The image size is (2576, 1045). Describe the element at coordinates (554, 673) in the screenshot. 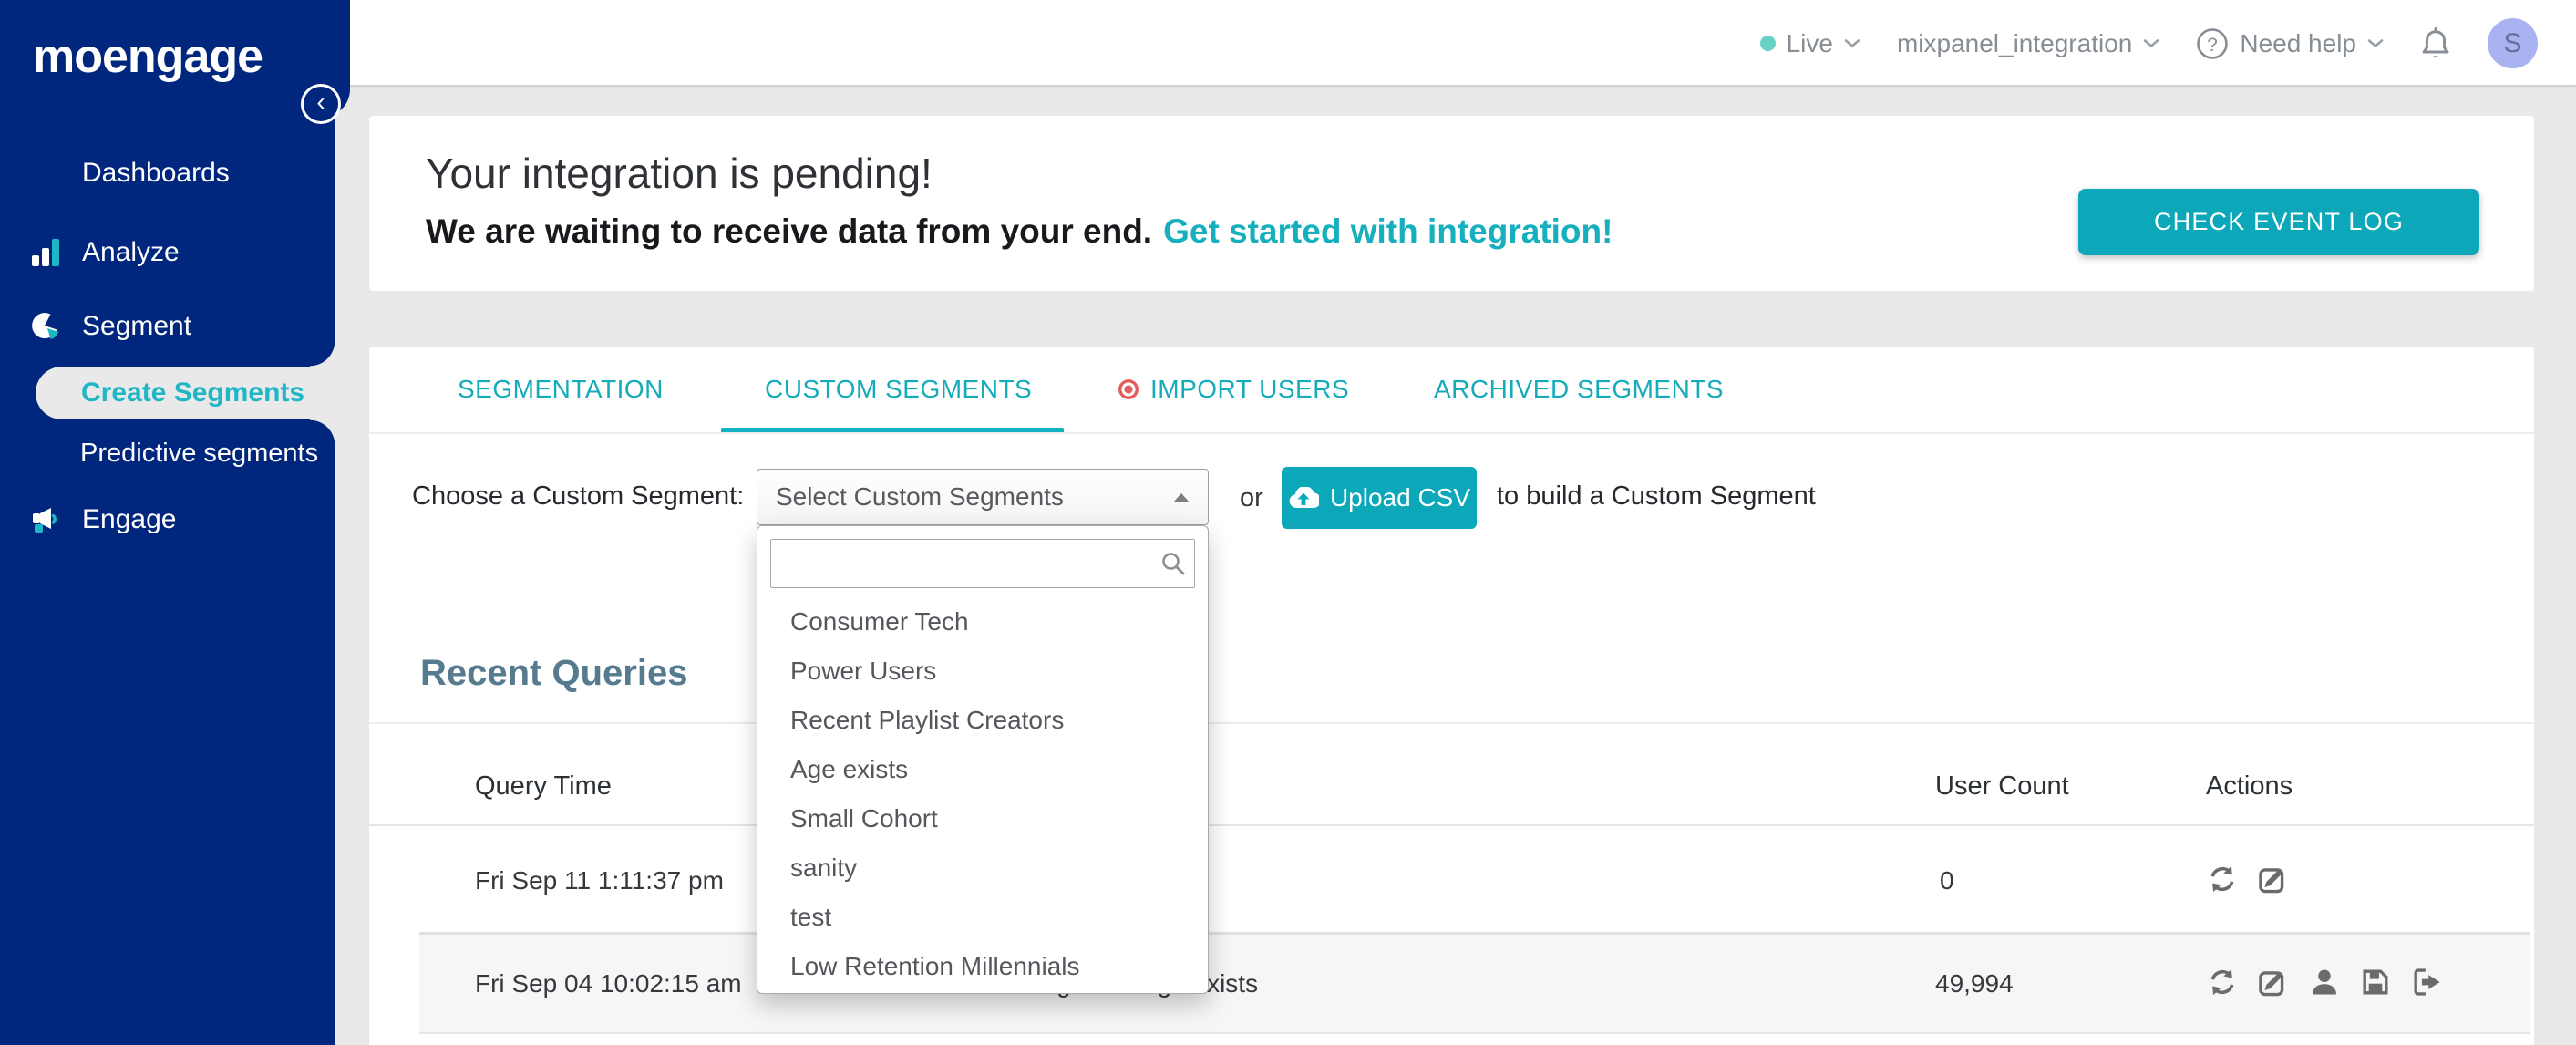

I see `recent-queries-heading: Recent Queries` at that location.